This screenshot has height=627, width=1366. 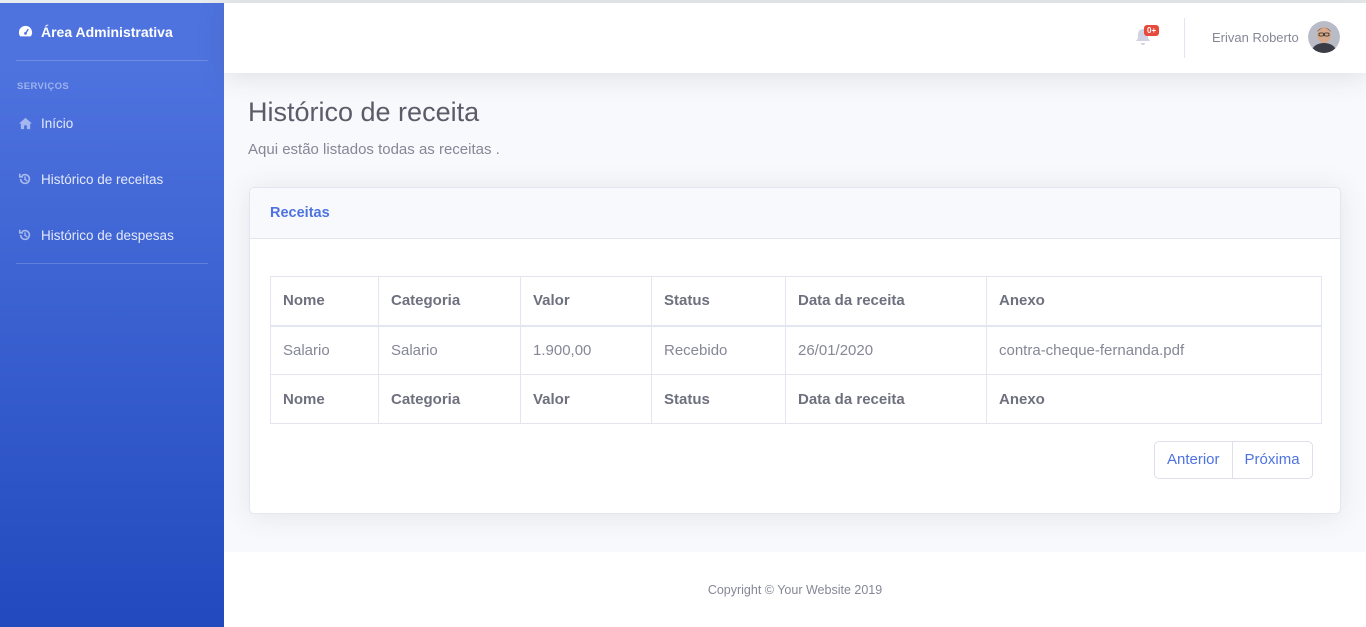 I want to click on sidebar-item-label: Início, so click(x=57, y=123).